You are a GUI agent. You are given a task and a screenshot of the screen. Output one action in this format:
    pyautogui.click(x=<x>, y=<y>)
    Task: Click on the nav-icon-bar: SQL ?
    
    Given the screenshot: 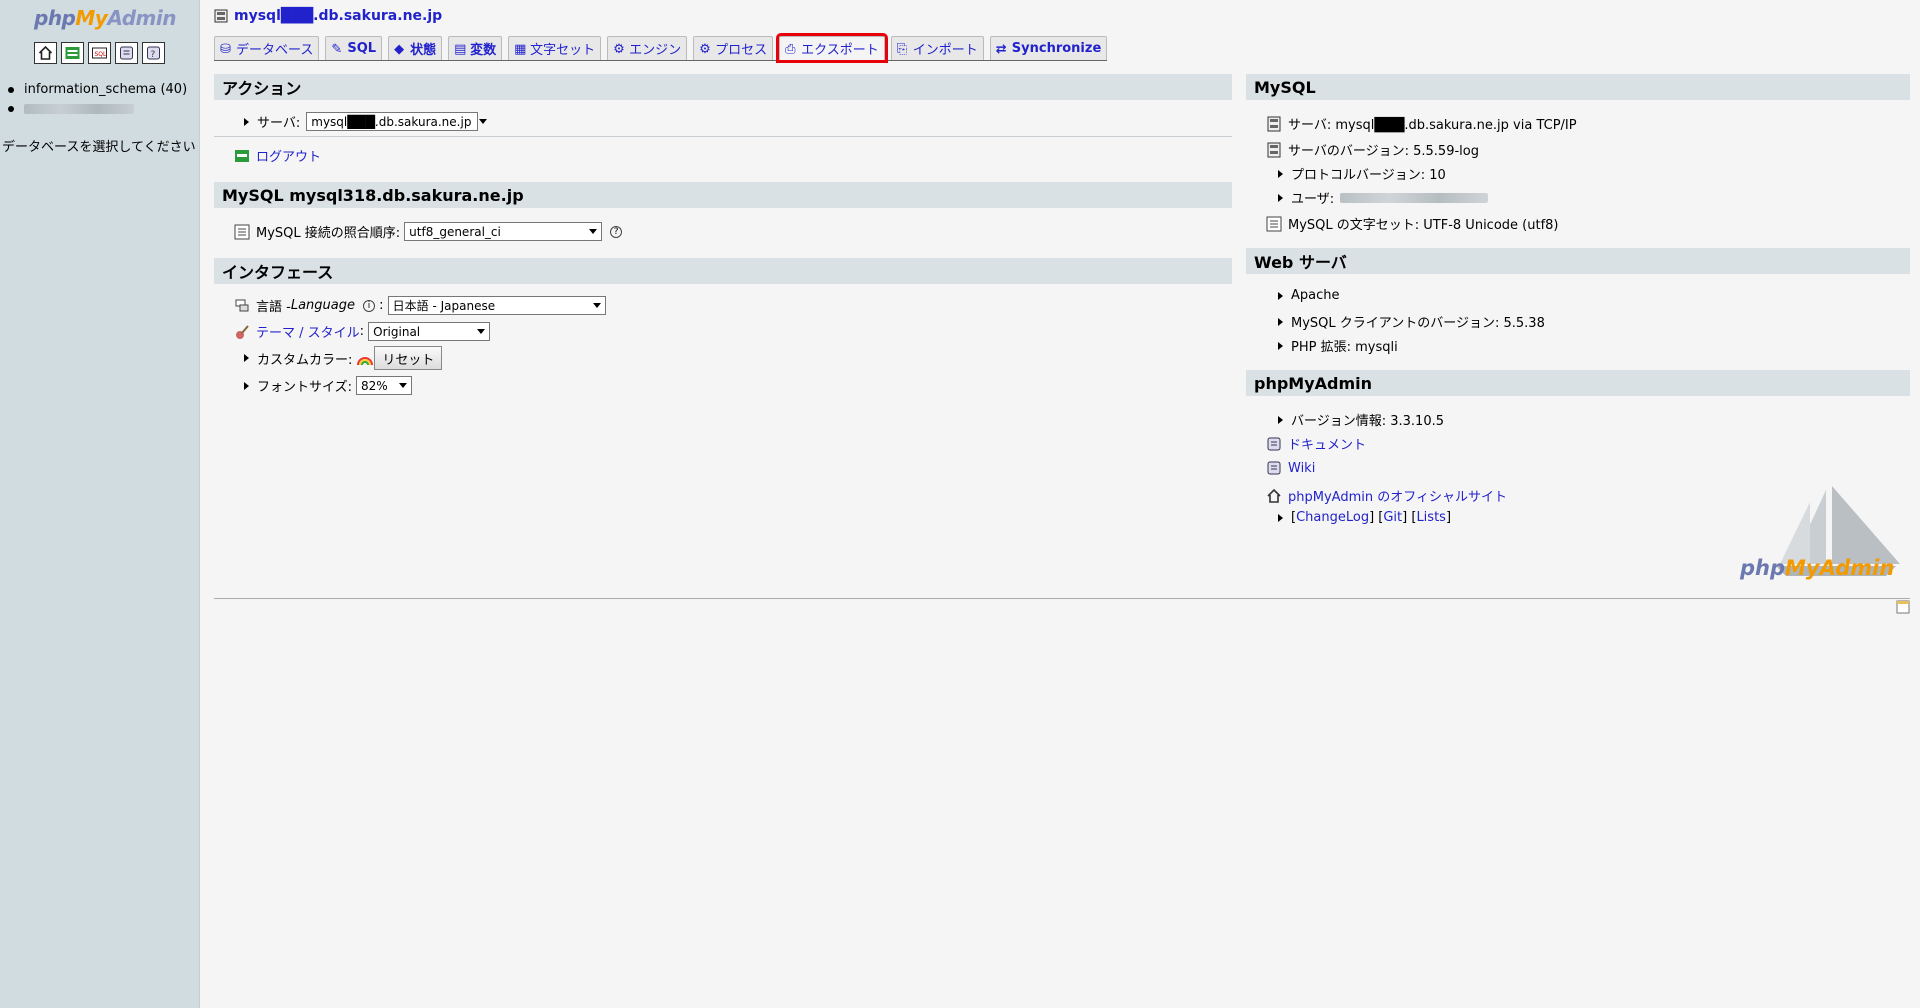 What is the action you would take?
    pyautogui.click(x=99, y=53)
    